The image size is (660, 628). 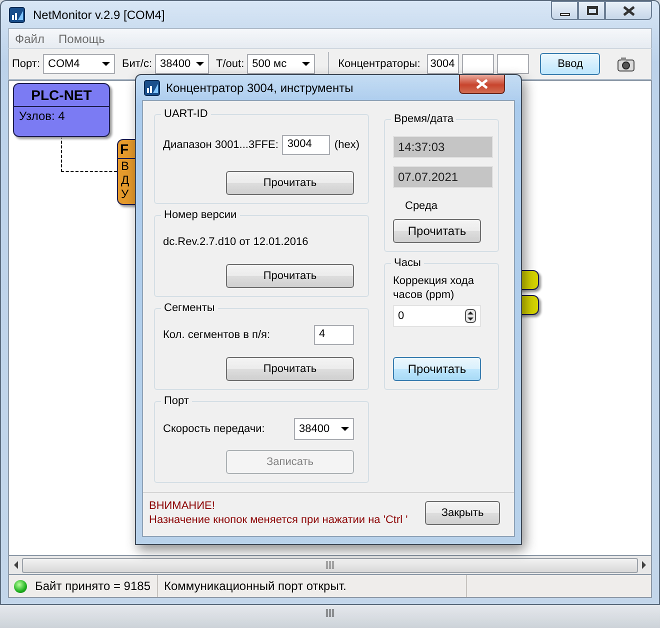 What do you see at coordinates (230, 64) in the screenshot?
I see `field-label: T/out:` at bounding box center [230, 64].